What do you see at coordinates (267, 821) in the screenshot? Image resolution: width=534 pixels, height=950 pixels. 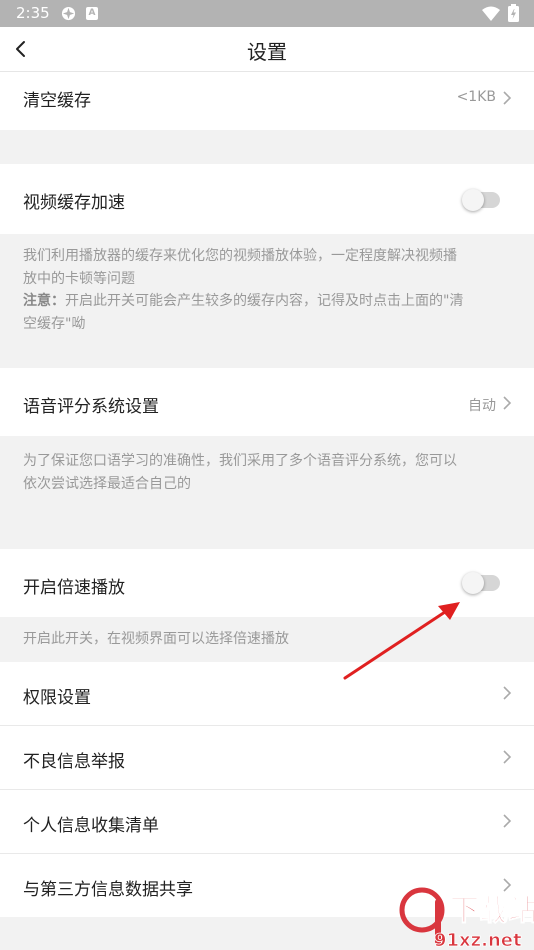 I see `personal-info-row: 个人信息收集清单` at bounding box center [267, 821].